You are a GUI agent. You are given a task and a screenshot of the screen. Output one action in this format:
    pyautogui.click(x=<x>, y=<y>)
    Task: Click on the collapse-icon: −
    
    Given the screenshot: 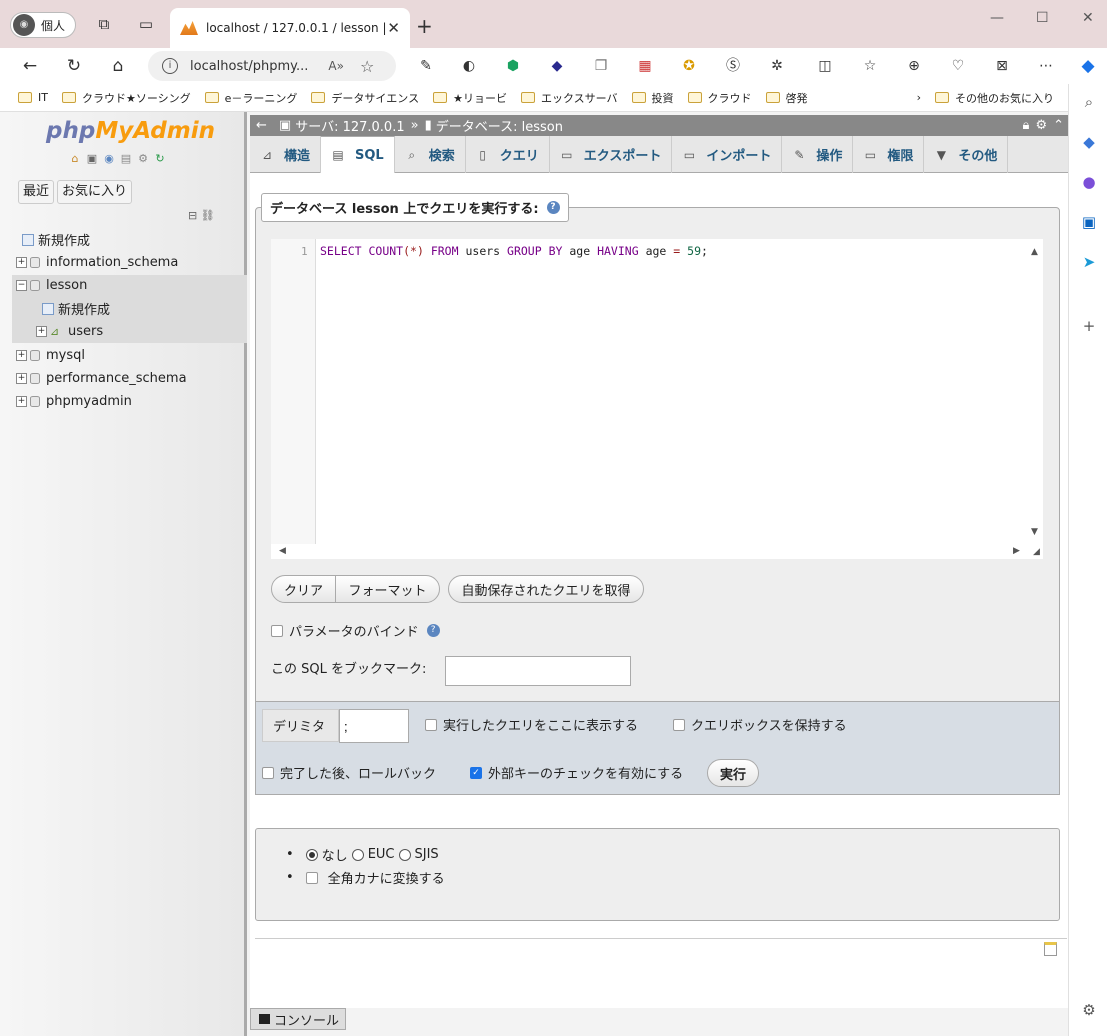 What is the action you would take?
    pyautogui.click(x=21, y=285)
    